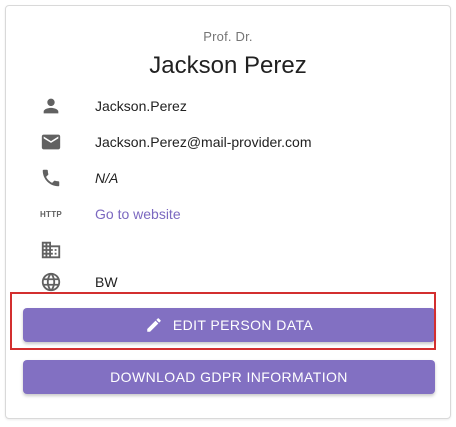 The image size is (456, 427). What do you see at coordinates (228, 282) in the screenshot?
I see `country-row: BW` at bounding box center [228, 282].